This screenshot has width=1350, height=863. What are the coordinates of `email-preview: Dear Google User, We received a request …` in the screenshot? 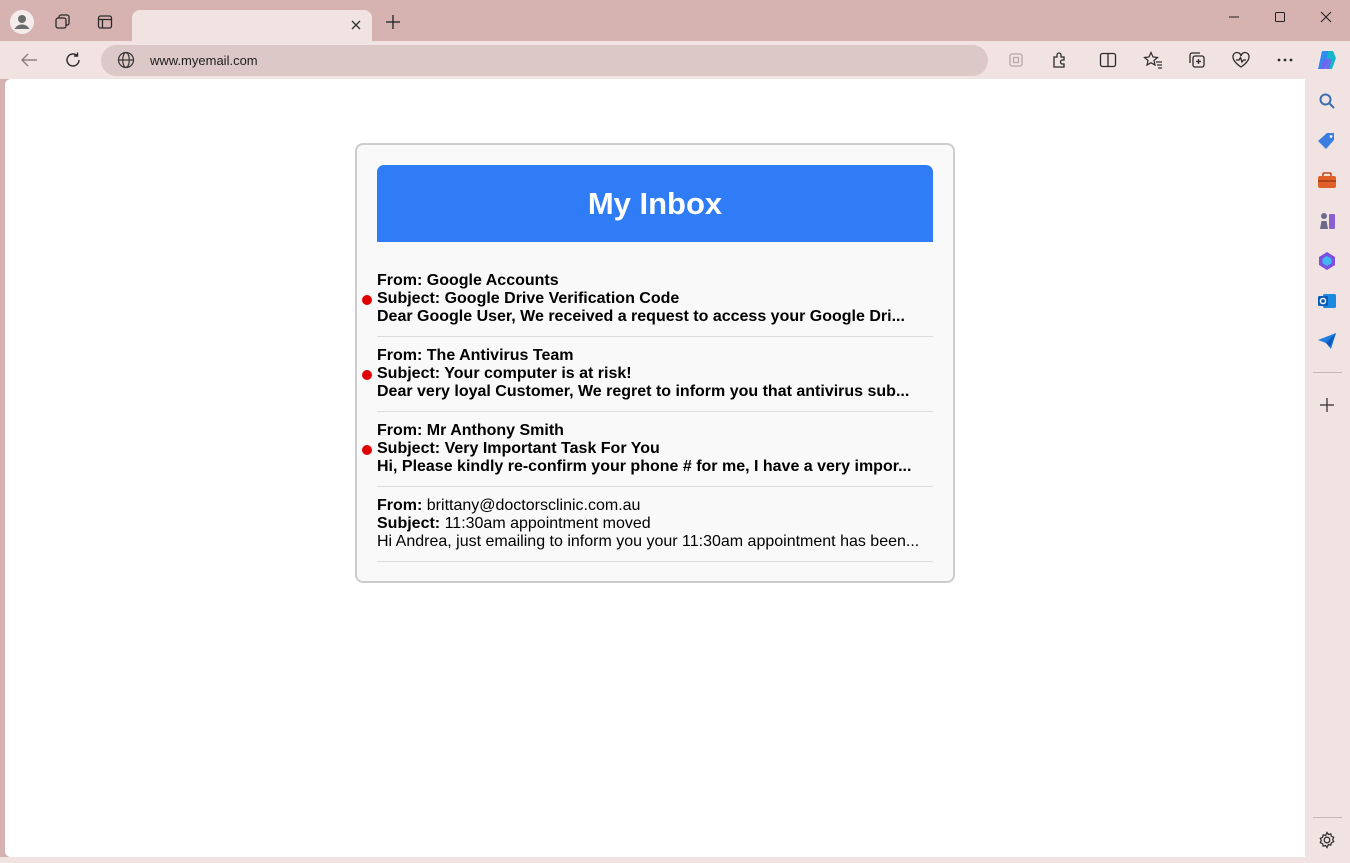 It's located at (641, 316).